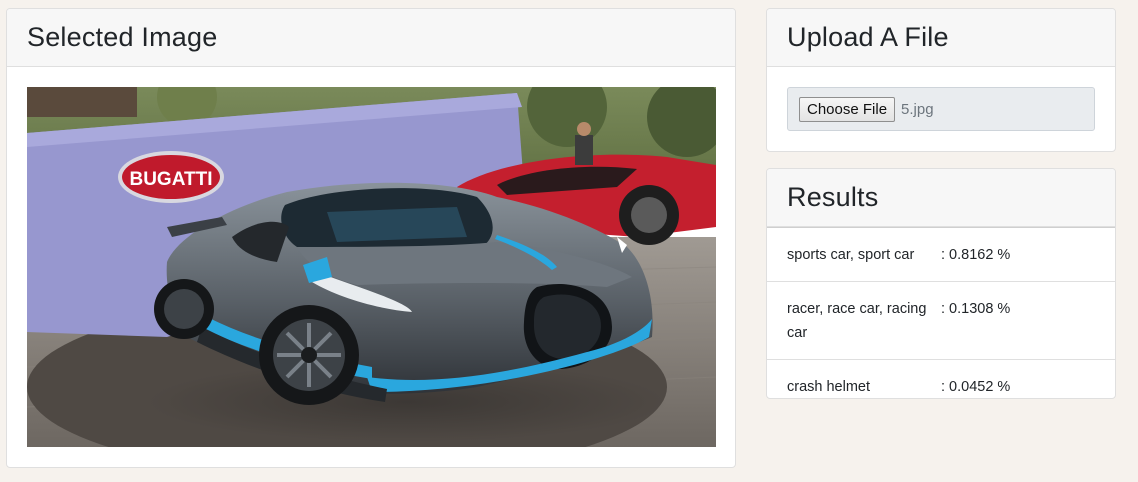 Image resolution: width=1138 pixels, height=482 pixels. I want to click on results-header: Results, so click(941, 198).